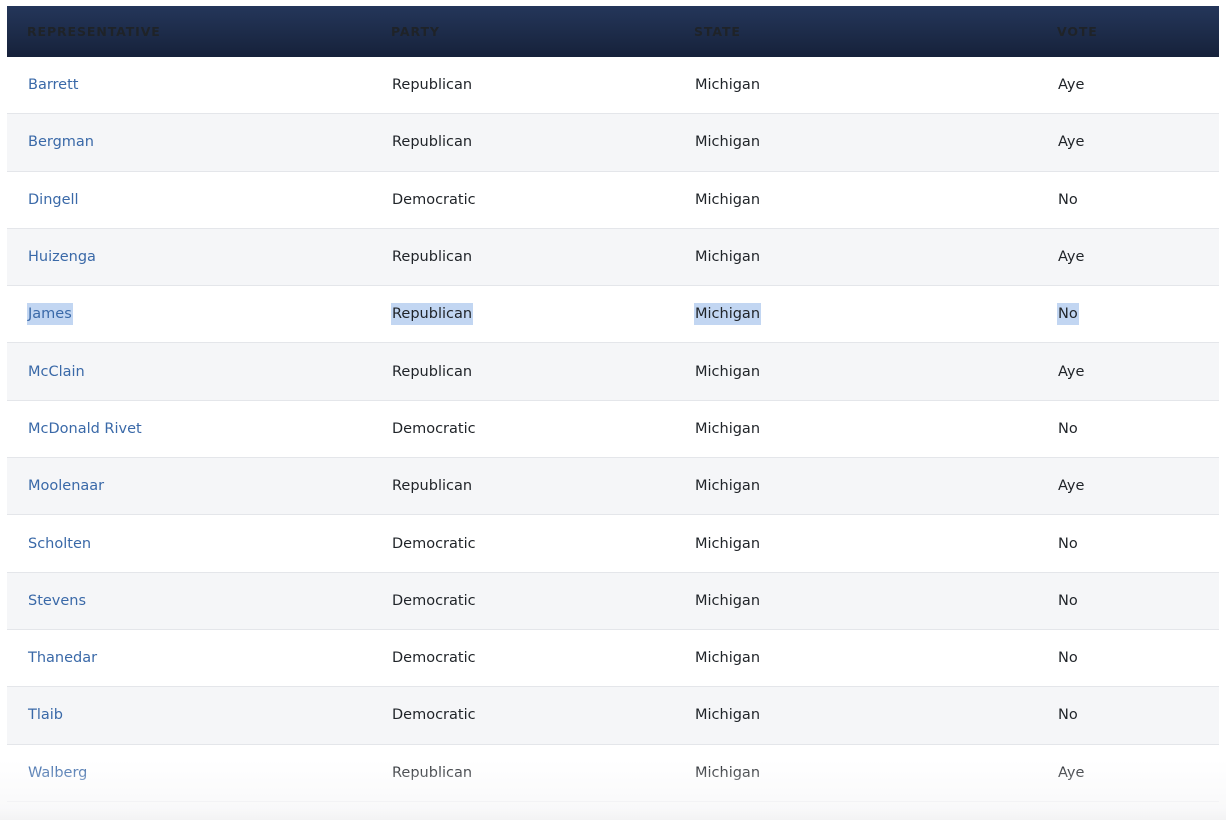 This screenshot has width=1226, height=820. Describe the element at coordinates (66, 486) in the screenshot. I see `representative-link: Moolenaar` at that location.